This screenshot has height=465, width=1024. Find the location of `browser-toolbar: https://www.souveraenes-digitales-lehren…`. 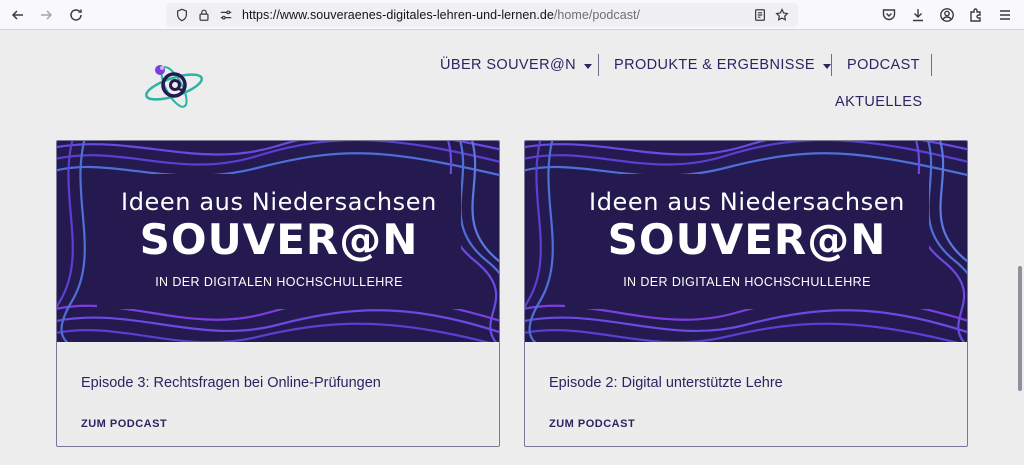

browser-toolbar: https://www.souveraenes-digitales-lehren… is located at coordinates (512, 15).